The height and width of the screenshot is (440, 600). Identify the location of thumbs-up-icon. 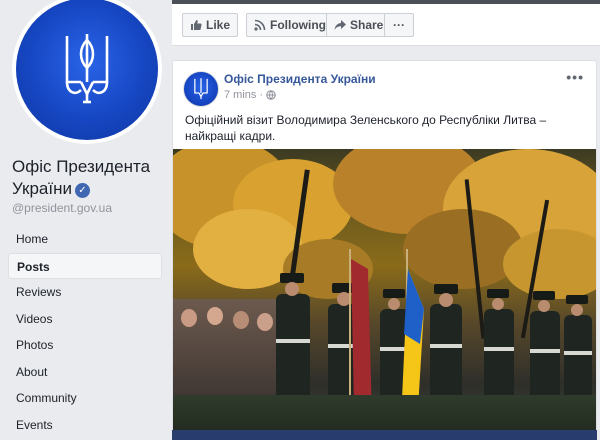
(196, 25).